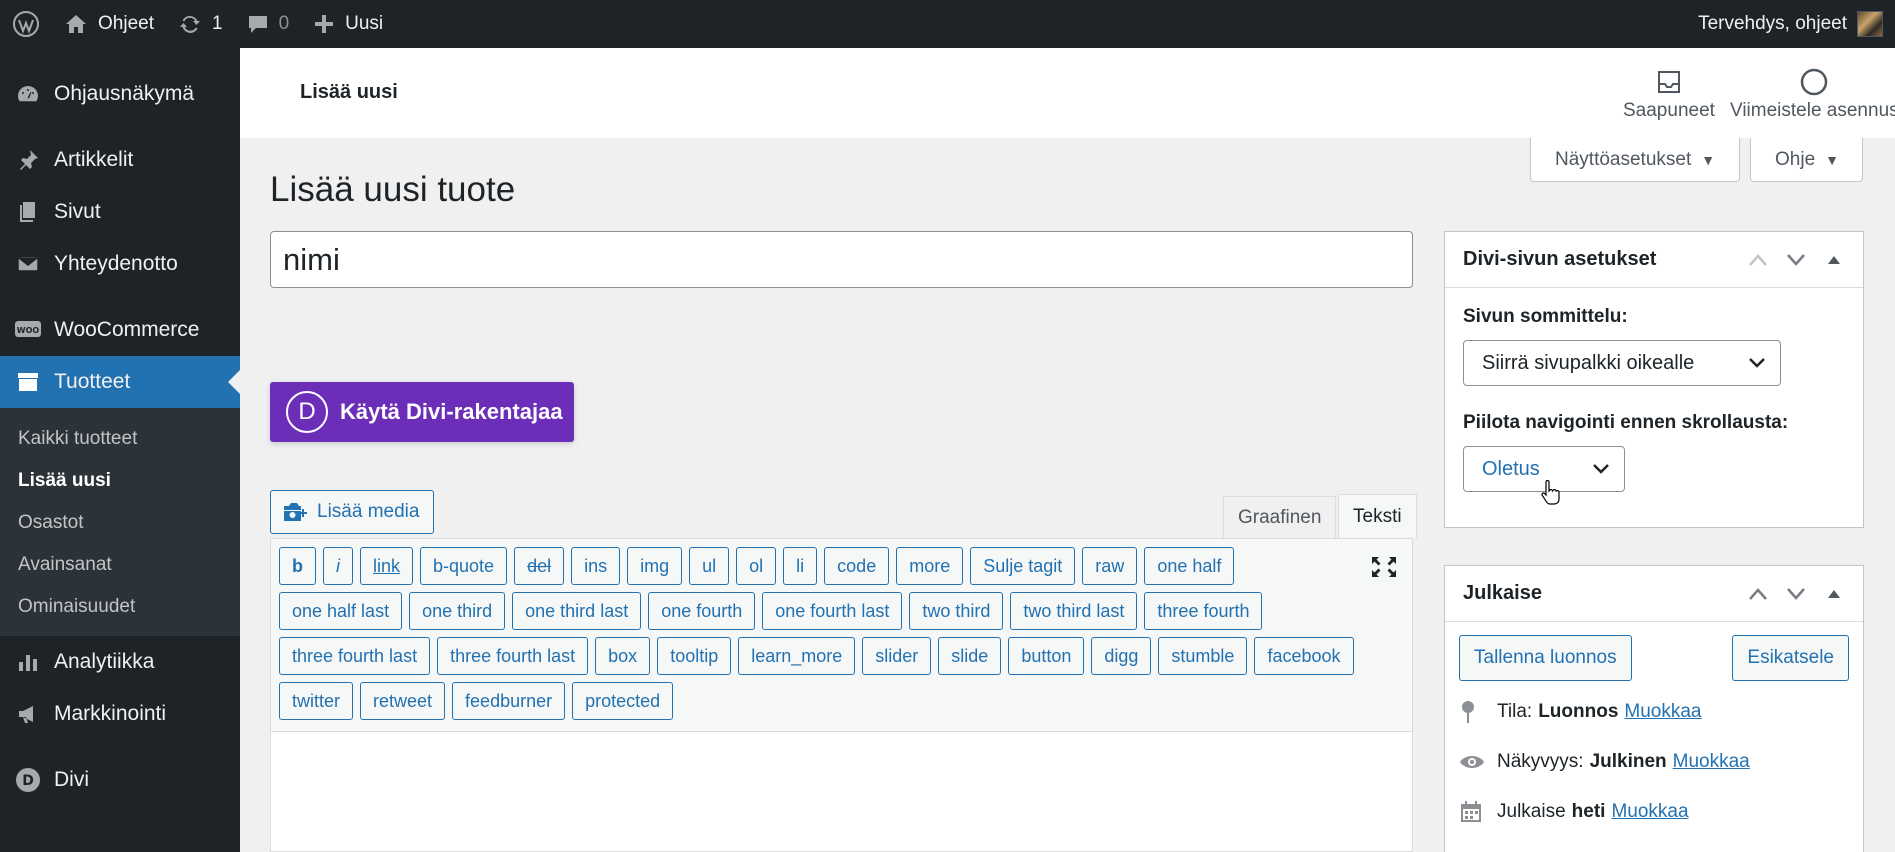 The width and height of the screenshot is (1895, 852). I want to click on menu-item-contact: Yhteydenotto, so click(120, 264).